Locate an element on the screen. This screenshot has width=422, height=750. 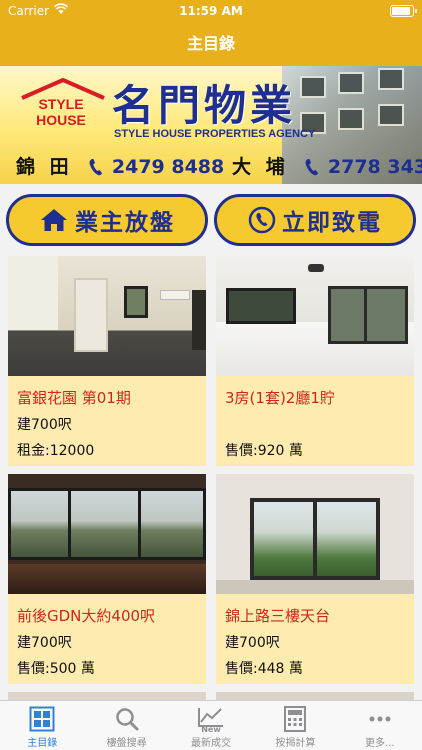
tab-label: 主目錄 is located at coordinates (42, 743).